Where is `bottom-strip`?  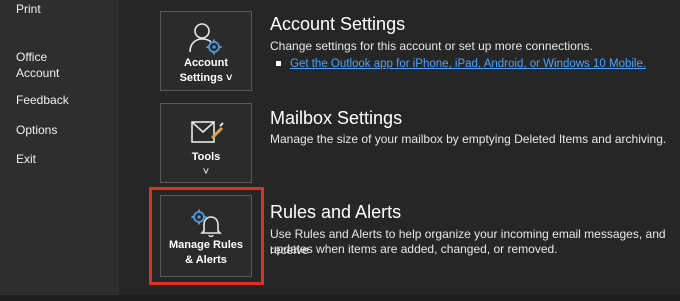 bottom-strip is located at coordinates (340, 298).